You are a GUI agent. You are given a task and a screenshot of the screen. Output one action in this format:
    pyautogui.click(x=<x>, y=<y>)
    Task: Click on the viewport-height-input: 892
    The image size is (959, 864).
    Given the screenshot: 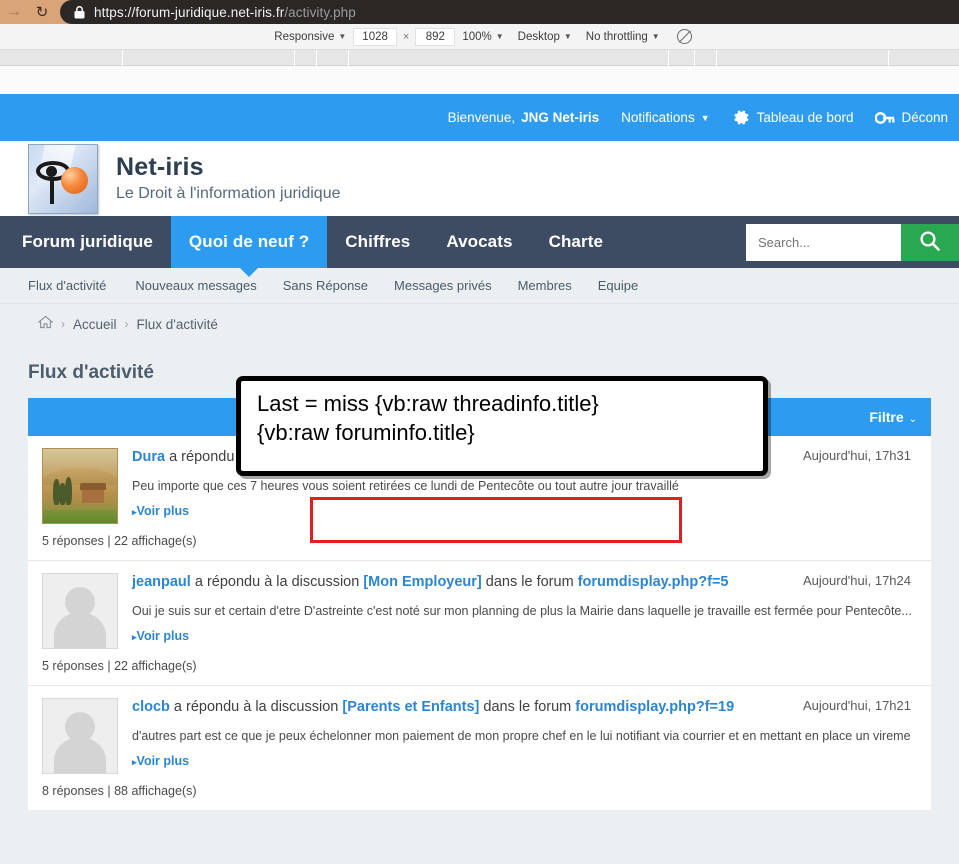 What is the action you would take?
    pyautogui.click(x=435, y=36)
    